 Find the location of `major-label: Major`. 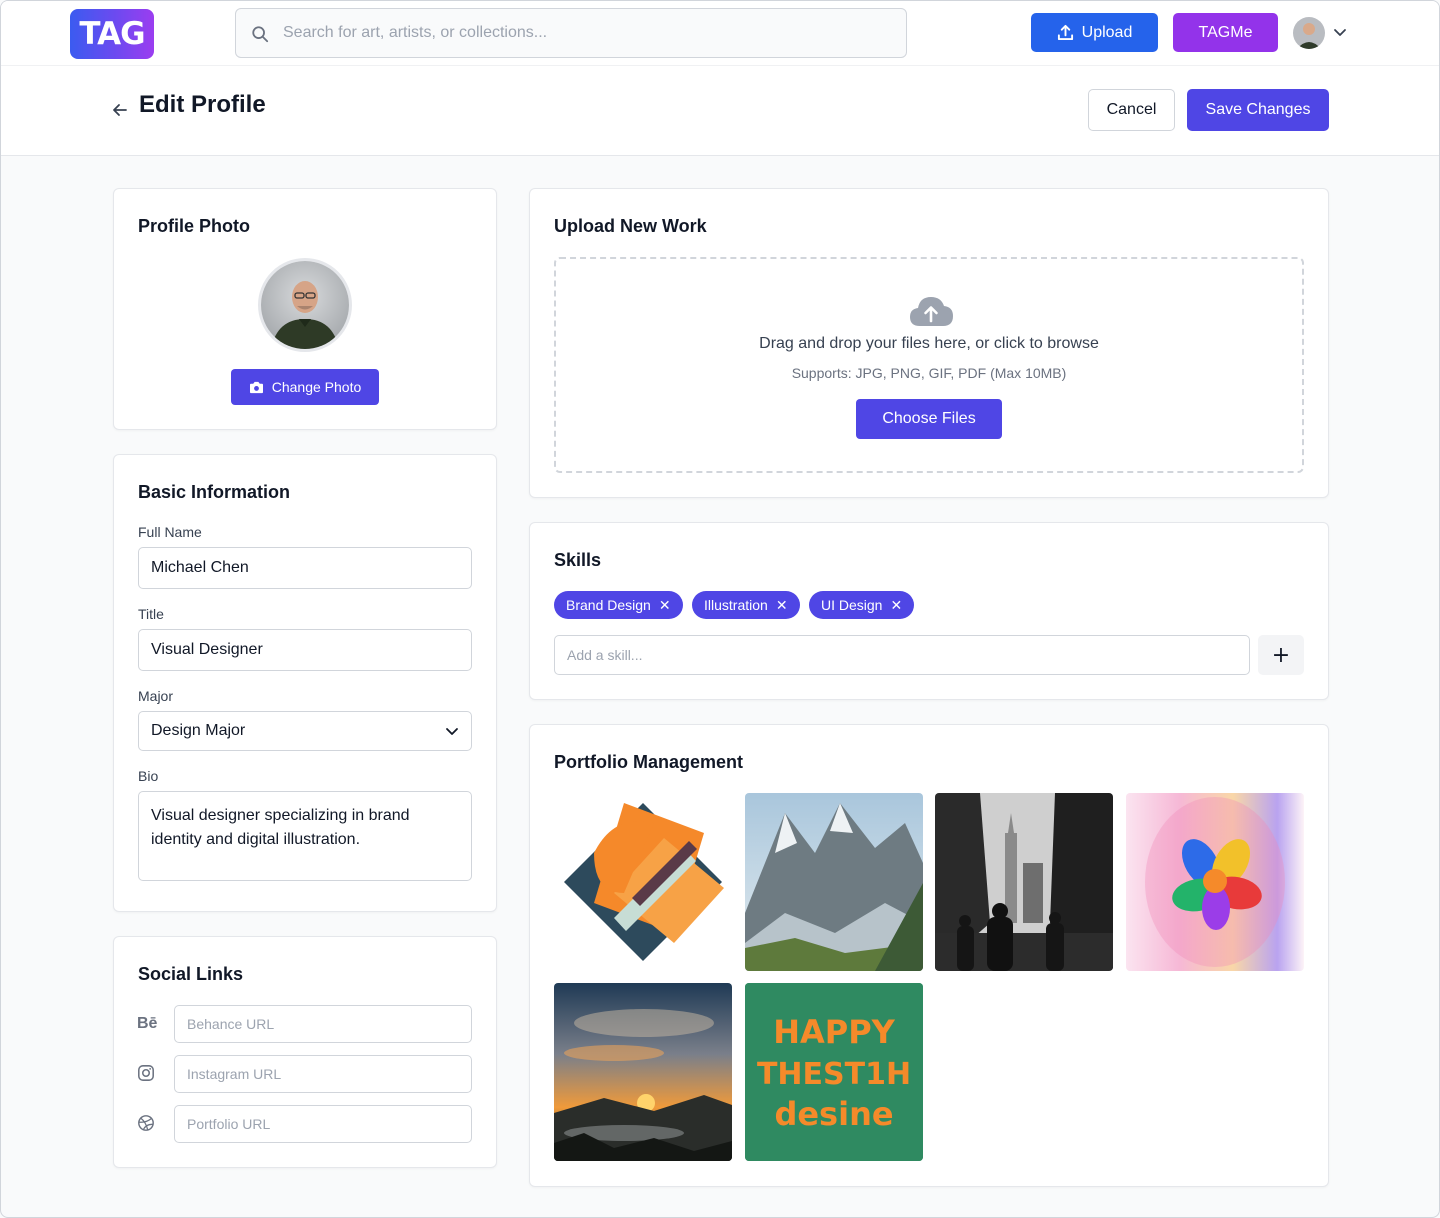

major-label: Major is located at coordinates (156, 696).